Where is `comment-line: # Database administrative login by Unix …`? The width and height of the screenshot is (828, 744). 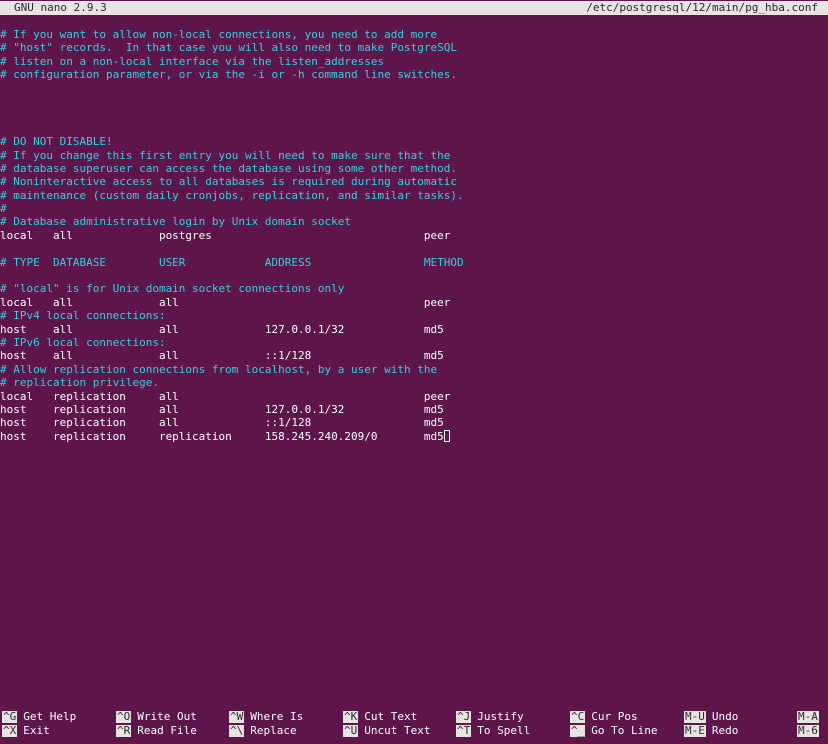
comment-line: # Database administrative login by Unix … is located at coordinates (414, 221).